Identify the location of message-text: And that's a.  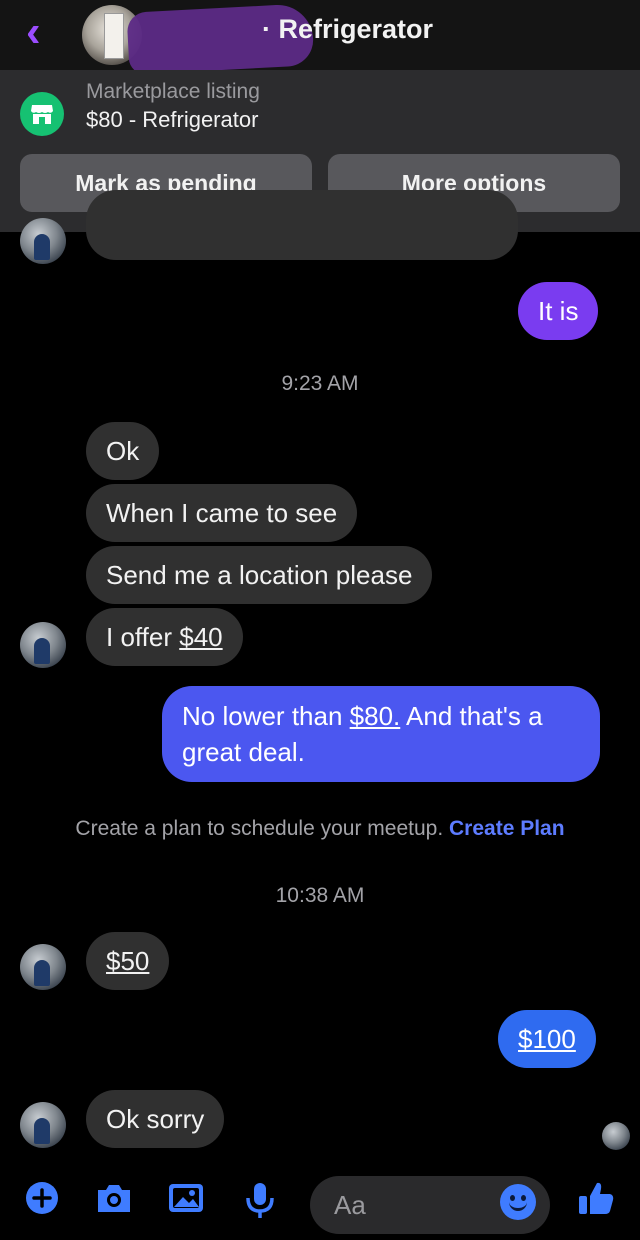
(471, 716).